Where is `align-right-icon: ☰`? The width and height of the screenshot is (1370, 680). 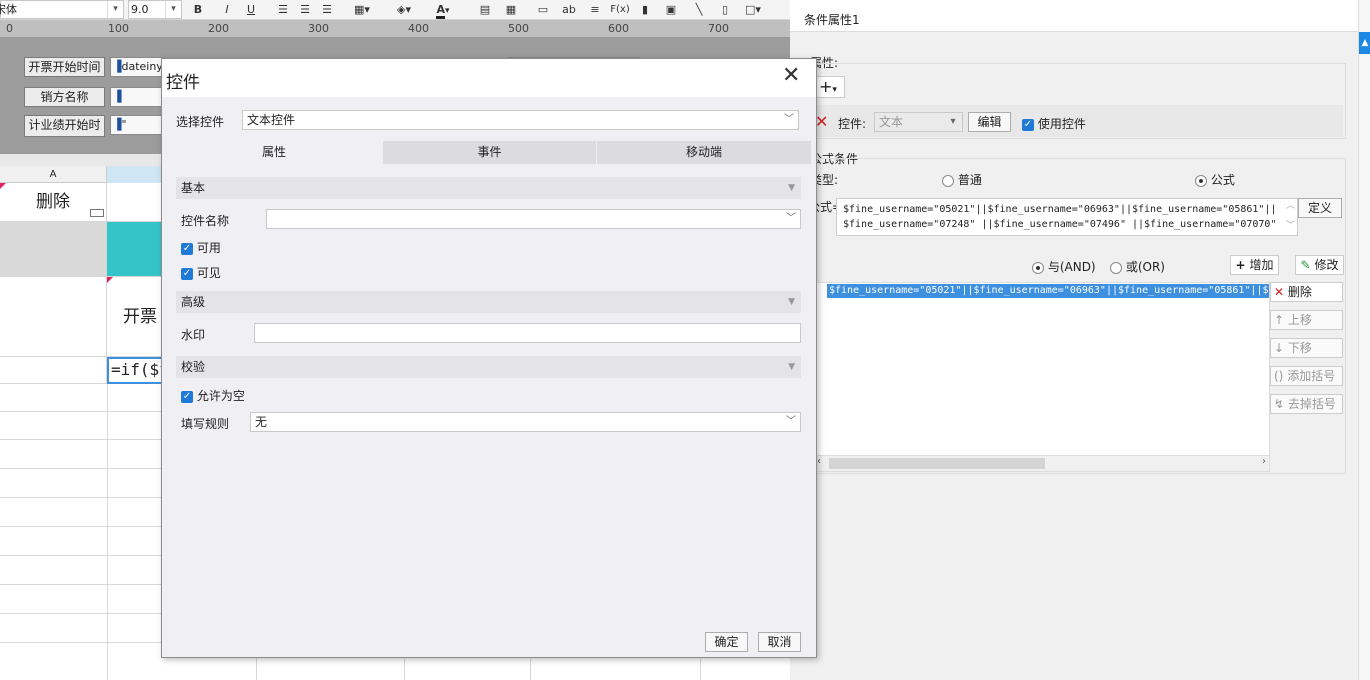 align-right-icon: ☰ is located at coordinates (327, 9).